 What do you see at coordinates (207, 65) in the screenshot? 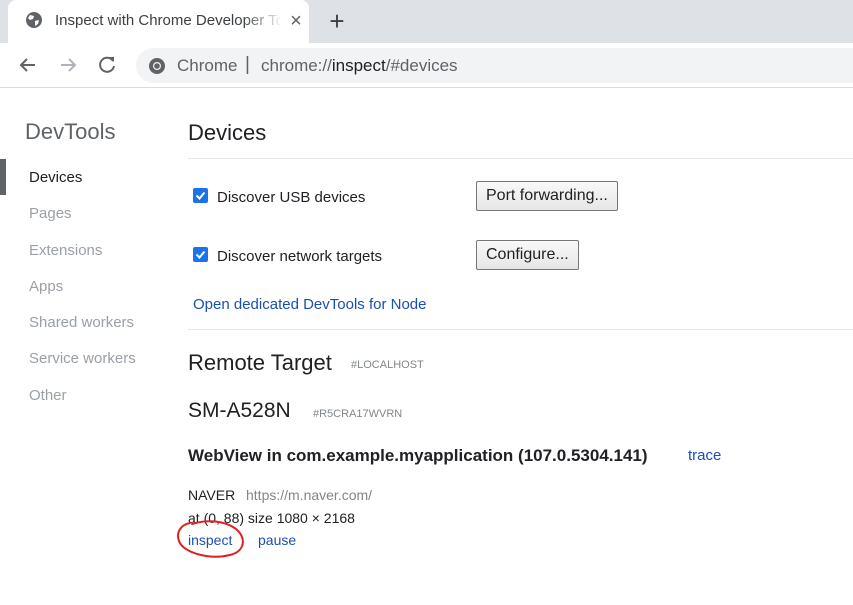
I see `site-label: Chrome` at bounding box center [207, 65].